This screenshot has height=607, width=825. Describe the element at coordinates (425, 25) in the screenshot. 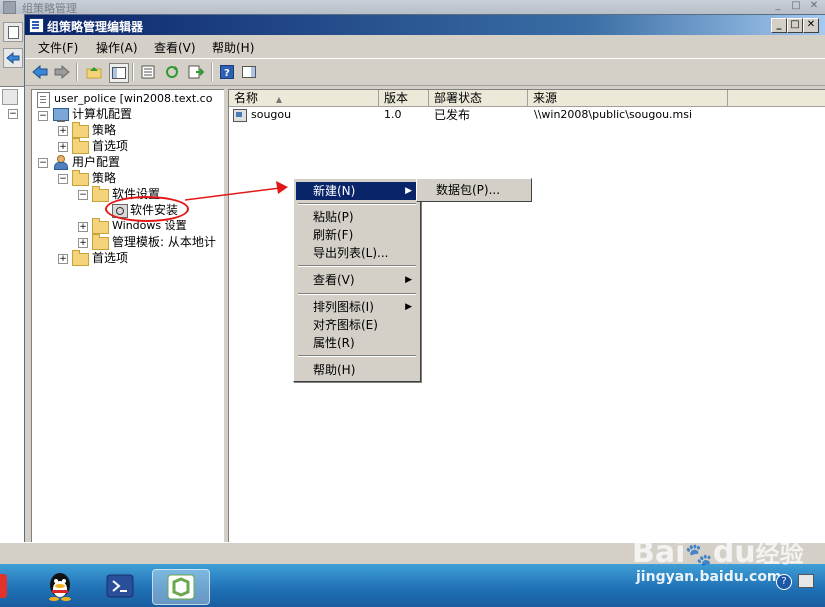

I see `window-titlebar: 组策略管理编辑器 _ □ ✕` at that location.